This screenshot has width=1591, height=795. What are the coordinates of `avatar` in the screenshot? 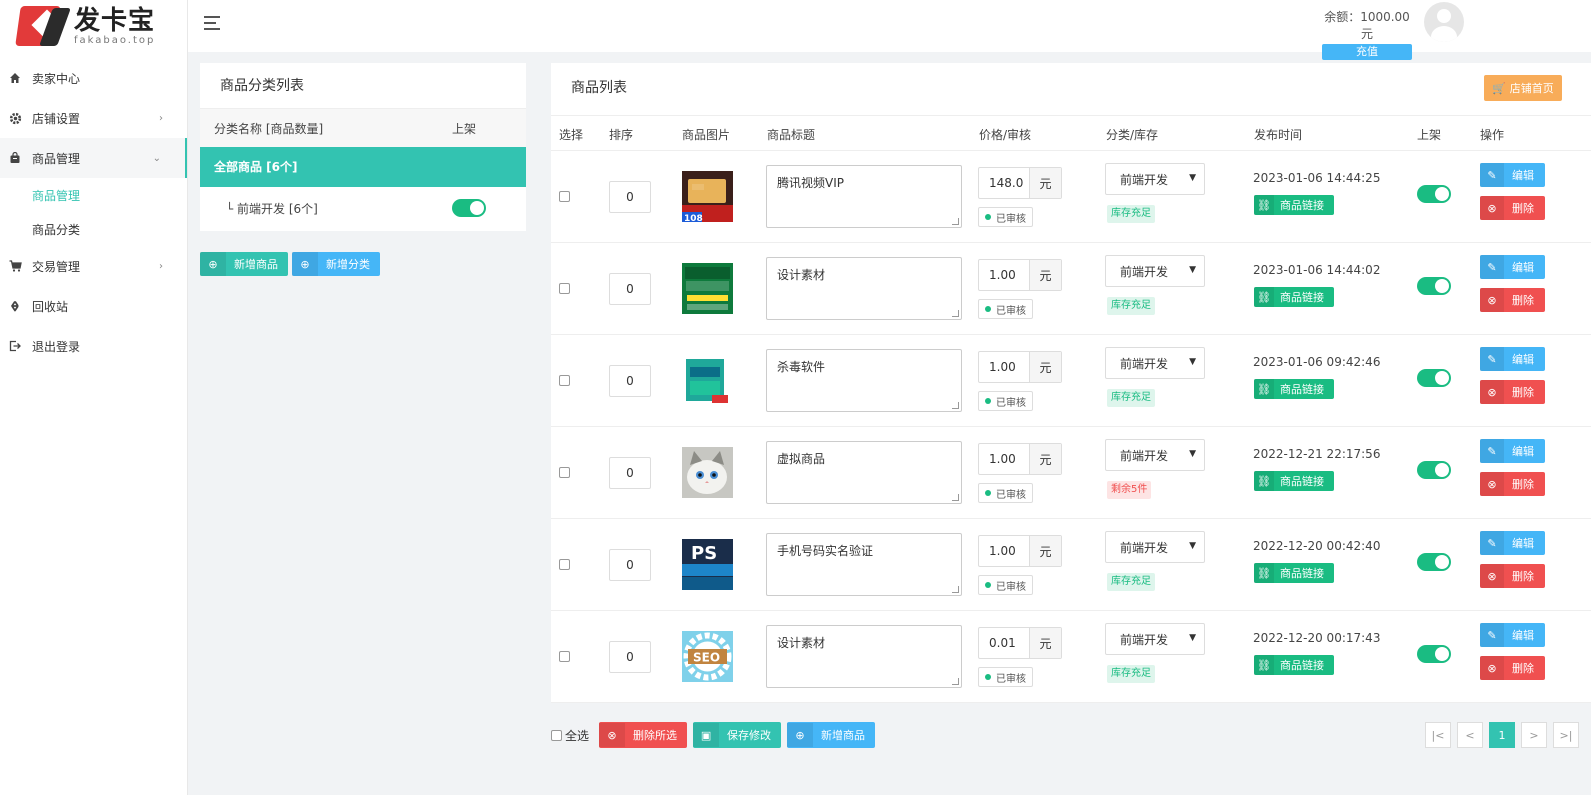 It's located at (1444, 22).